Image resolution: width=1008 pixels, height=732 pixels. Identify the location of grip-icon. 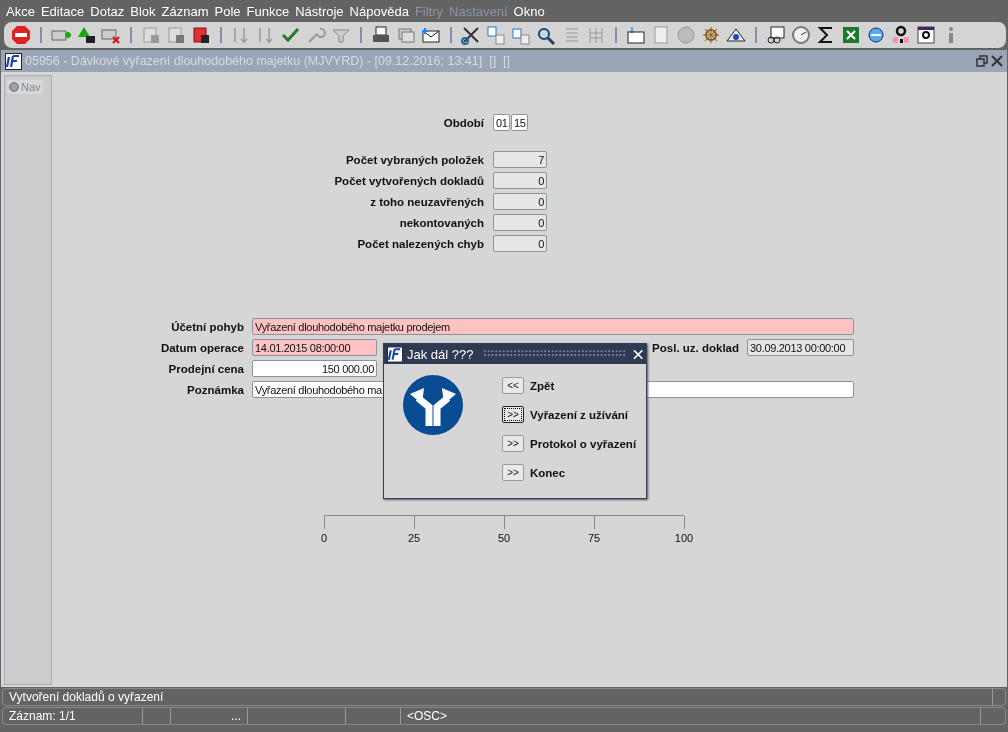
(554, 354).